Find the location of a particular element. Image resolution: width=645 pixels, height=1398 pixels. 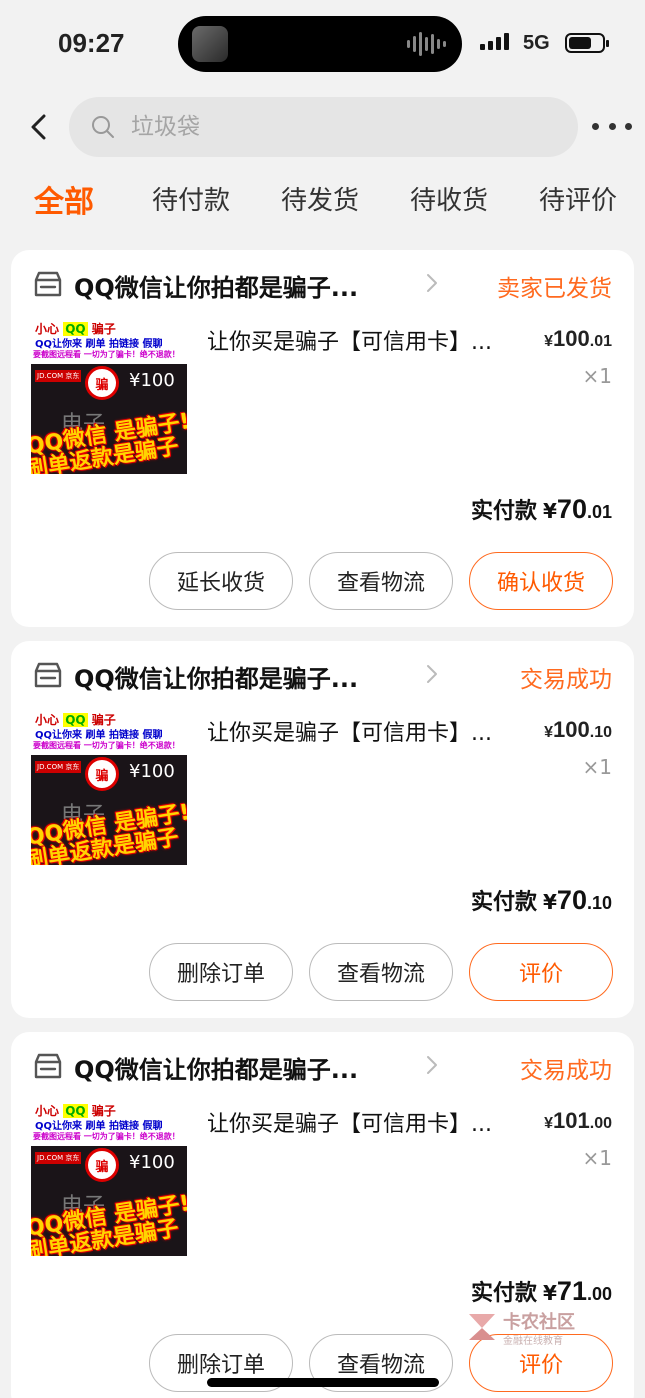

order-card-header: QQ微信让你拍都是骗子... 卖家已发货 is located at coordinates (322, 283).